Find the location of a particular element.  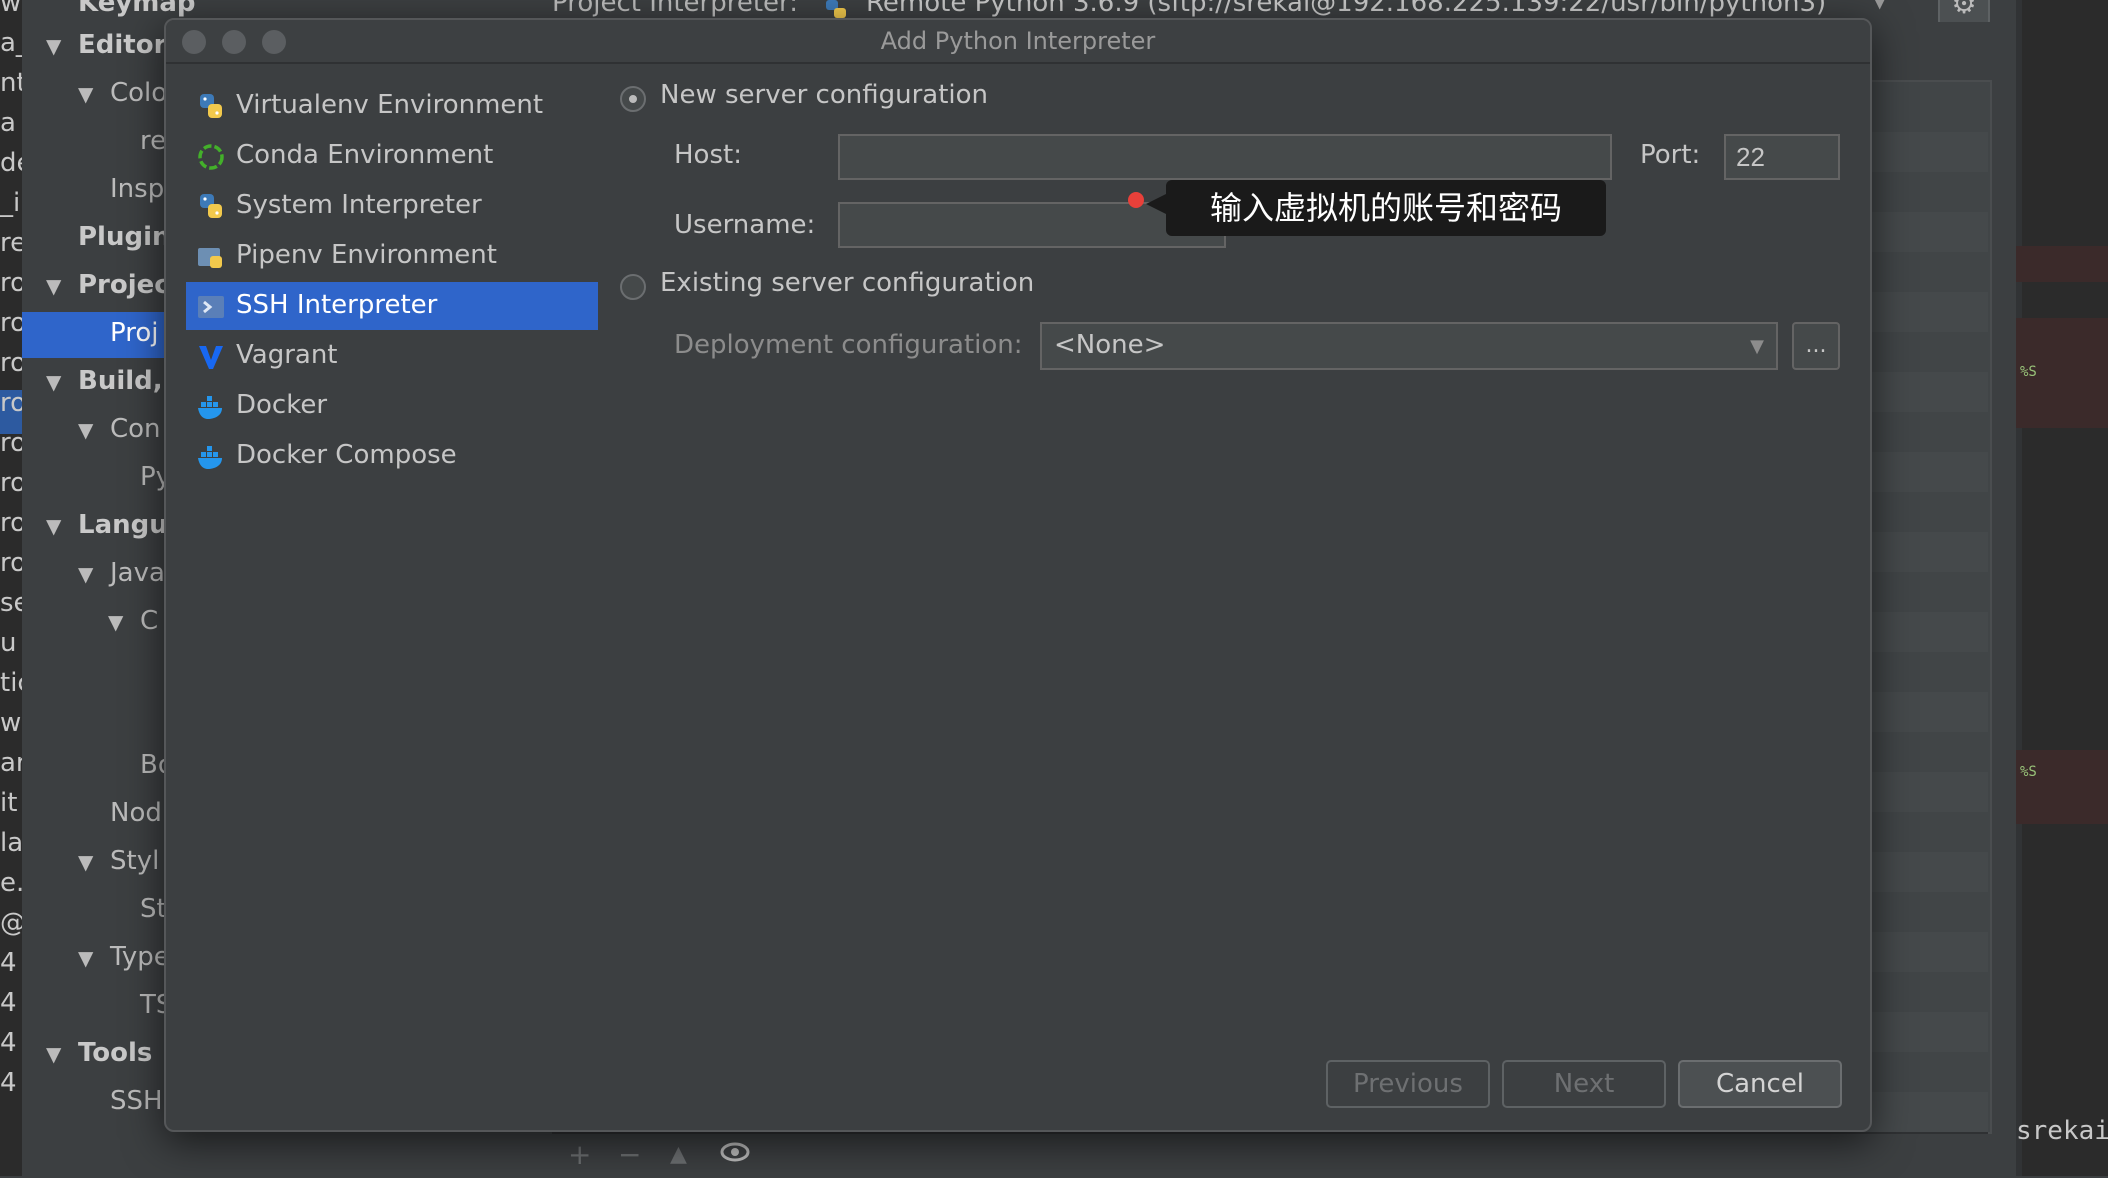

host-label: Host: is located at coordinates (708, 155).